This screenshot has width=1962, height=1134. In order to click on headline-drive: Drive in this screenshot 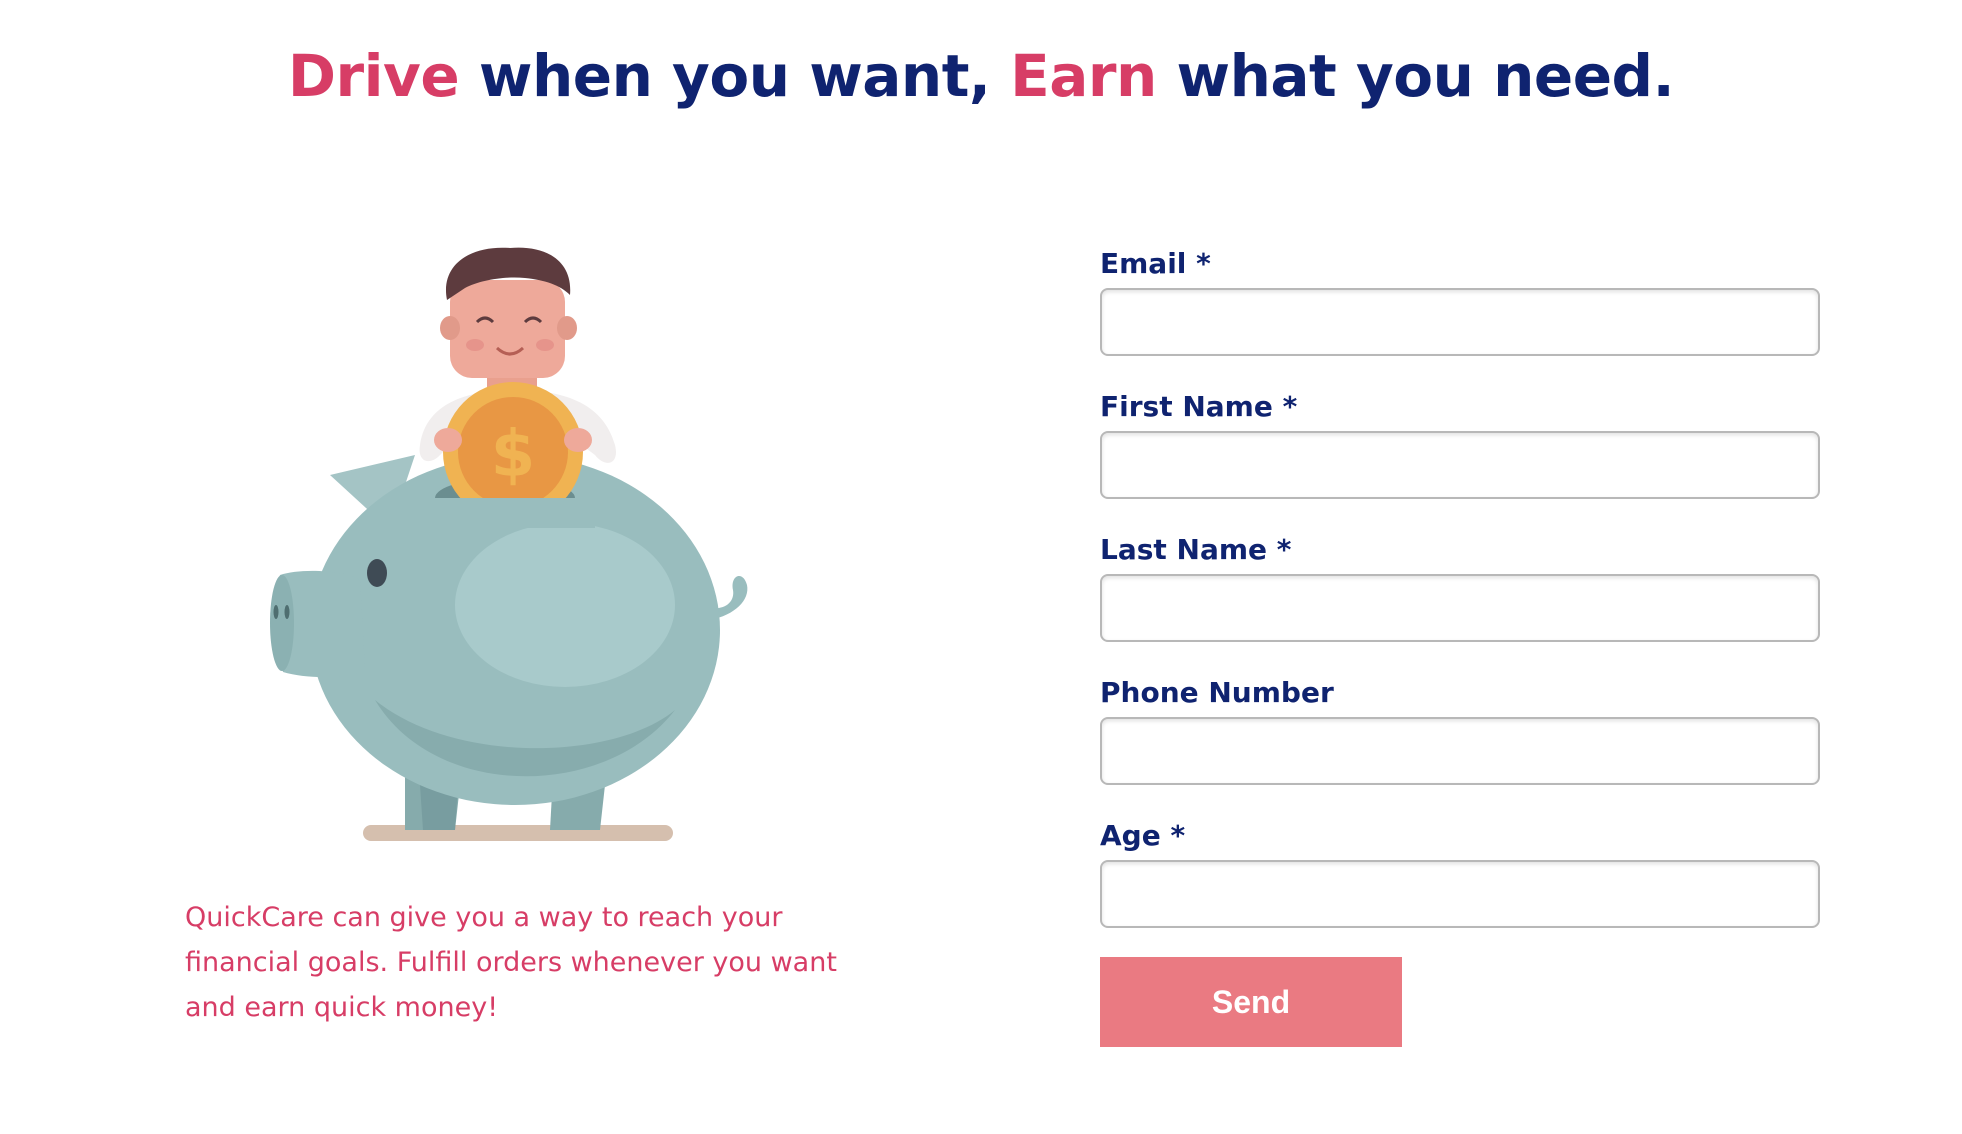, I will do `click(373, 76)`.